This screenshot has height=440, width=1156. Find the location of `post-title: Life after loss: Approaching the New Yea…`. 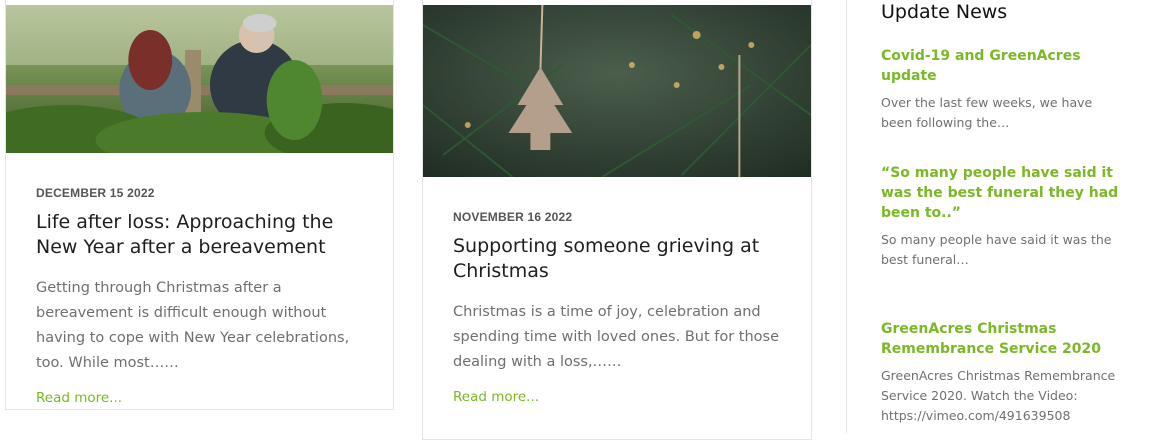

post-title: Life after loss: Approaching the New Yea… is located at coordinates (199, 235).